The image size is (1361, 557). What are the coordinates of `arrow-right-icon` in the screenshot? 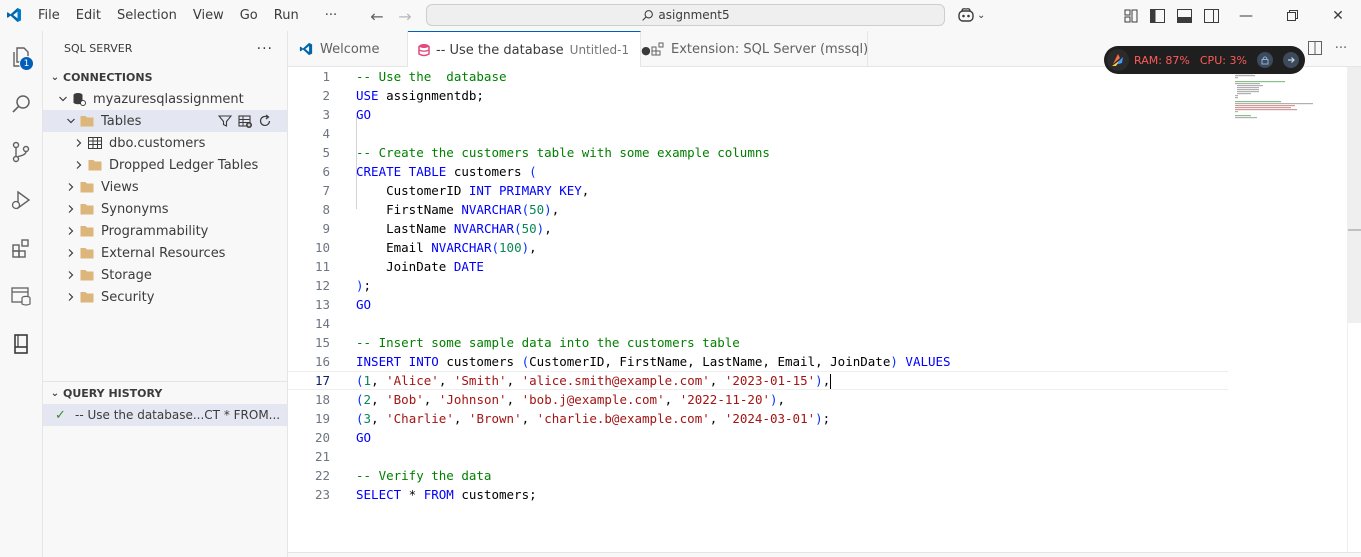 It's located at (1290, 60).